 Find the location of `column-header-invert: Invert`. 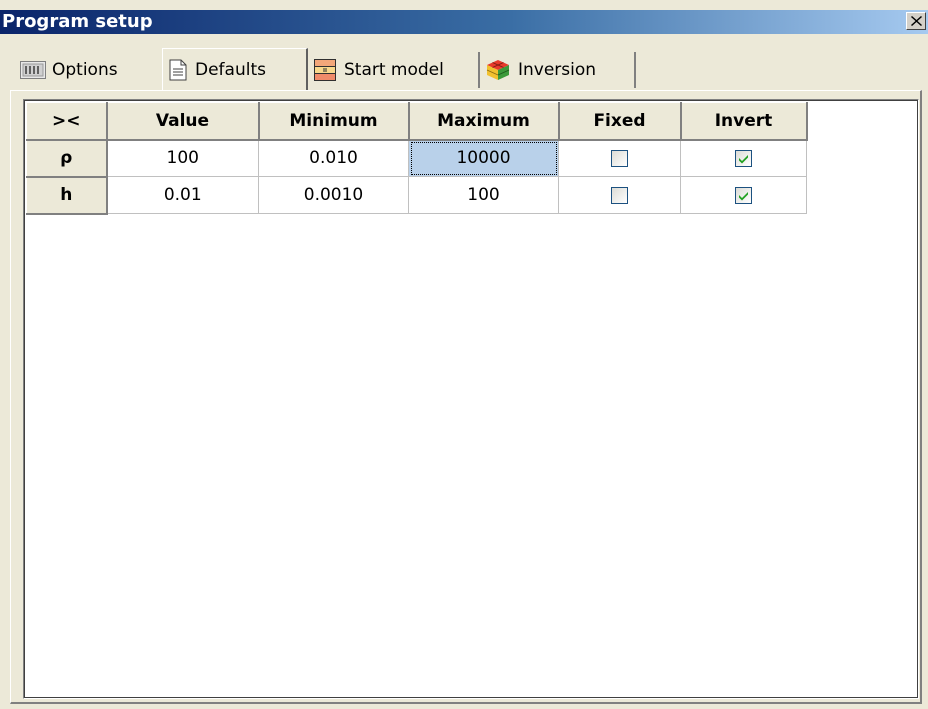

column-header-invert: Invert is located at coordinates (744, 121).